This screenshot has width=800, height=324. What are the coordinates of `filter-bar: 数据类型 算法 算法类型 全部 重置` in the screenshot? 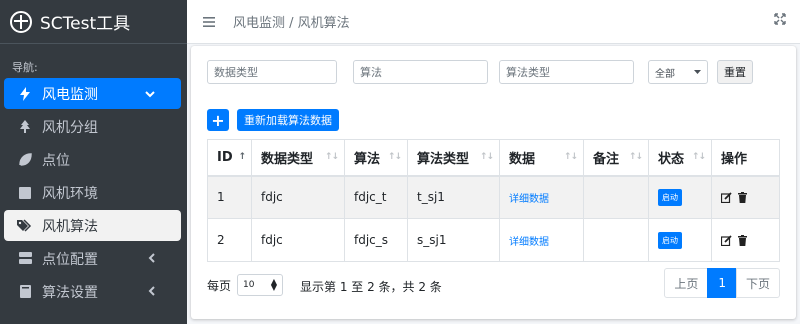 It's located at (480, 72).